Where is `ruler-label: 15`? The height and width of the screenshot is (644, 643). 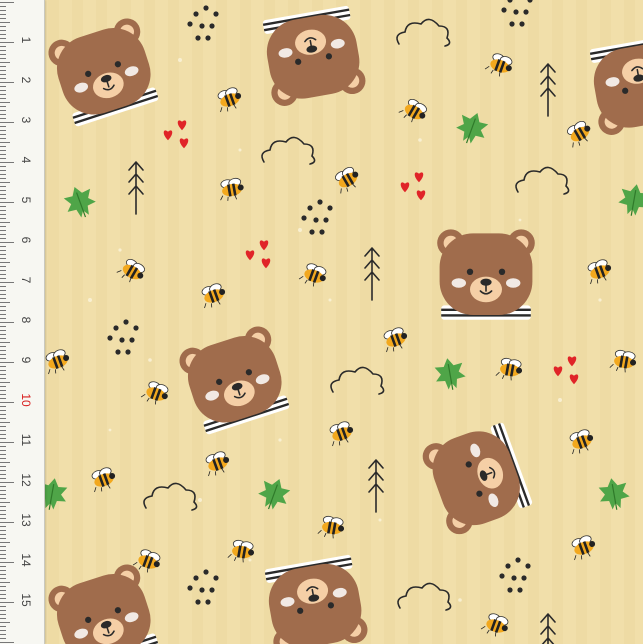
ruler-label: 15 is located at coordinates (26, 600).